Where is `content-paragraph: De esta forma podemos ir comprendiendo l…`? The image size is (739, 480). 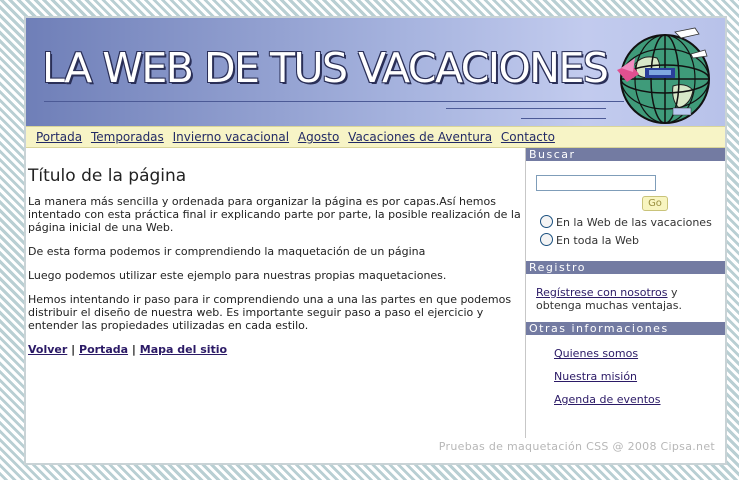
content-paragraph: De esta forma podemos ir comprendiendo l… is located at coordinates (227, 251).